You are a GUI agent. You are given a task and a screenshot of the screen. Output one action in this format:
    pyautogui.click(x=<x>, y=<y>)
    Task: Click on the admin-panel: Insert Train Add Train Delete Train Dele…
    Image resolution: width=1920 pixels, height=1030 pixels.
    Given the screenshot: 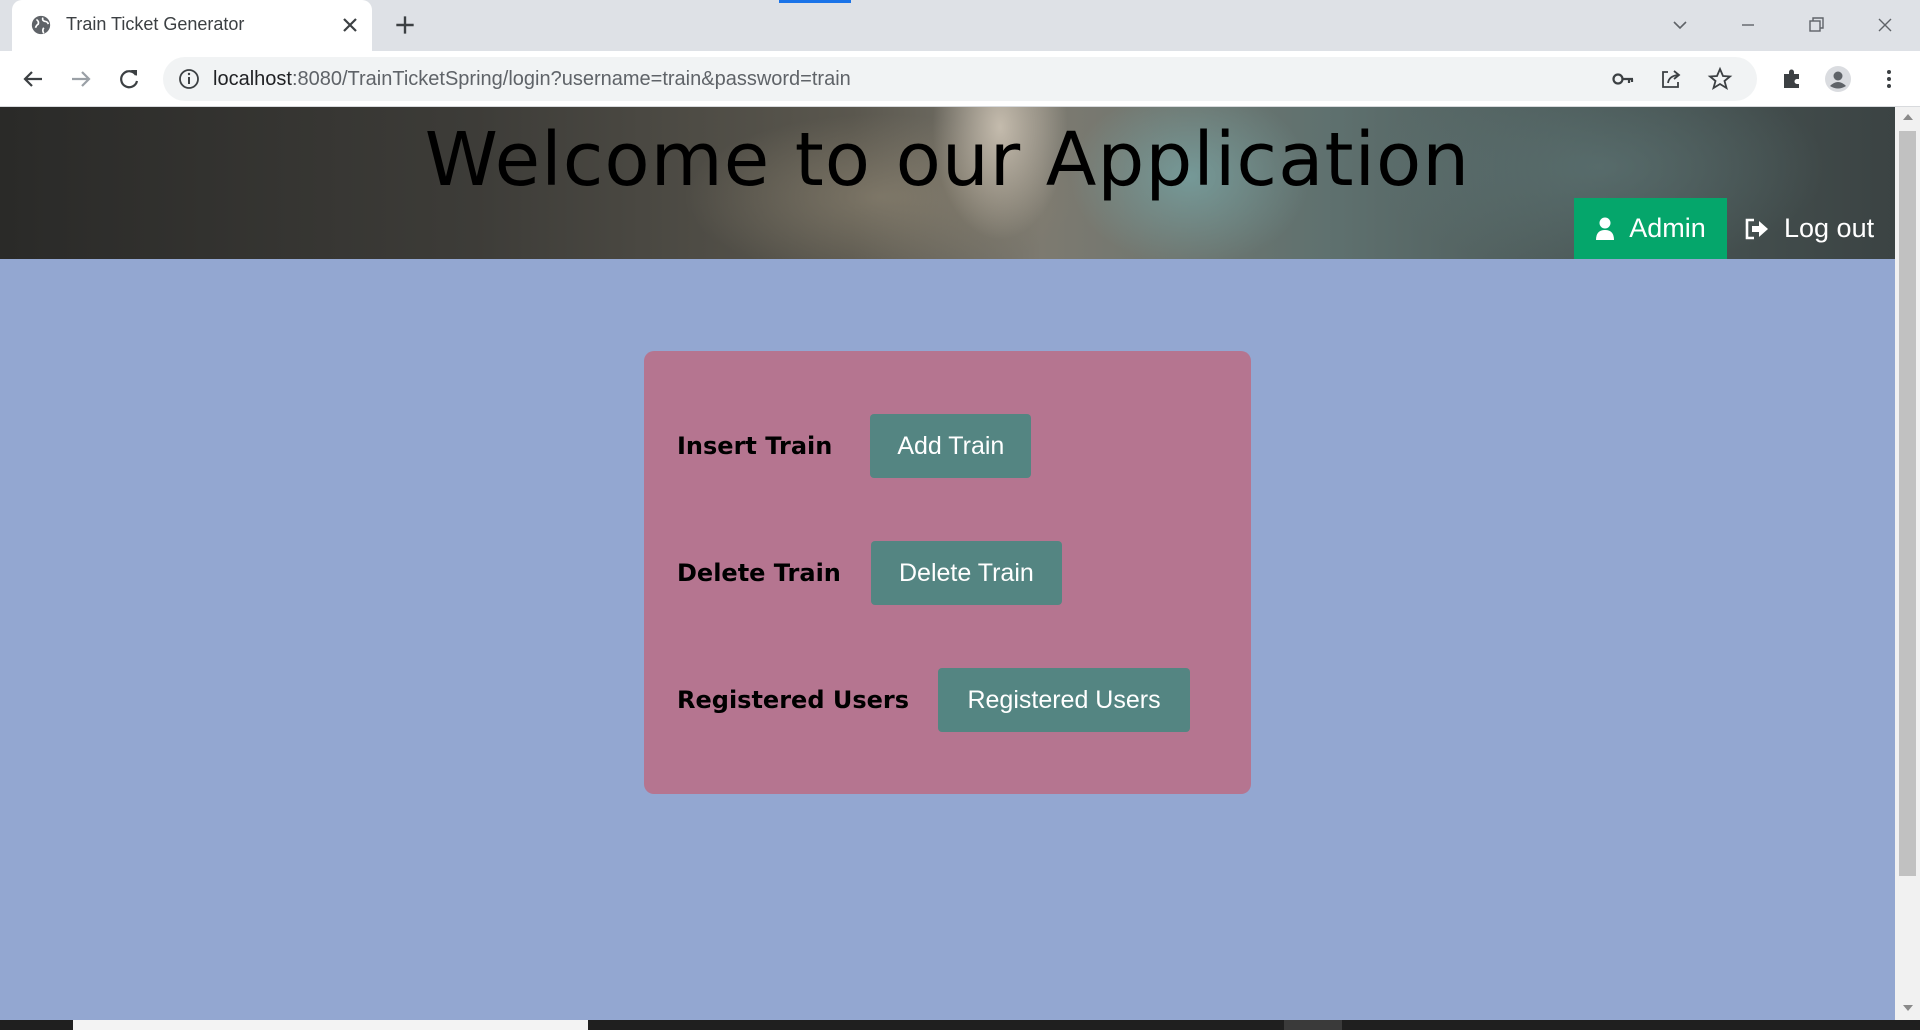 What is the action you would take?
    pyautogui.click(x=947, y=572)
    